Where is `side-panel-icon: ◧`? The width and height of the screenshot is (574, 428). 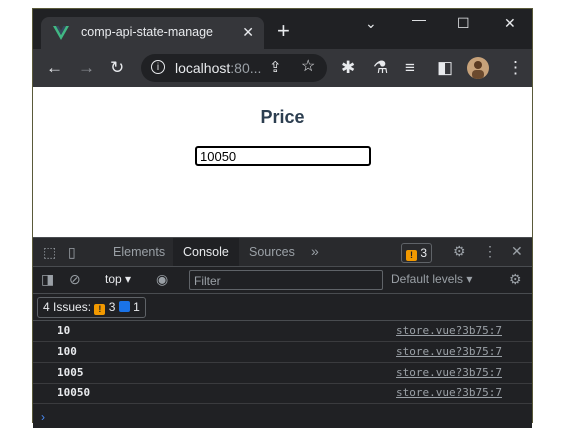 side-panel-icon: ◧ is located at coordinates (445, 68).